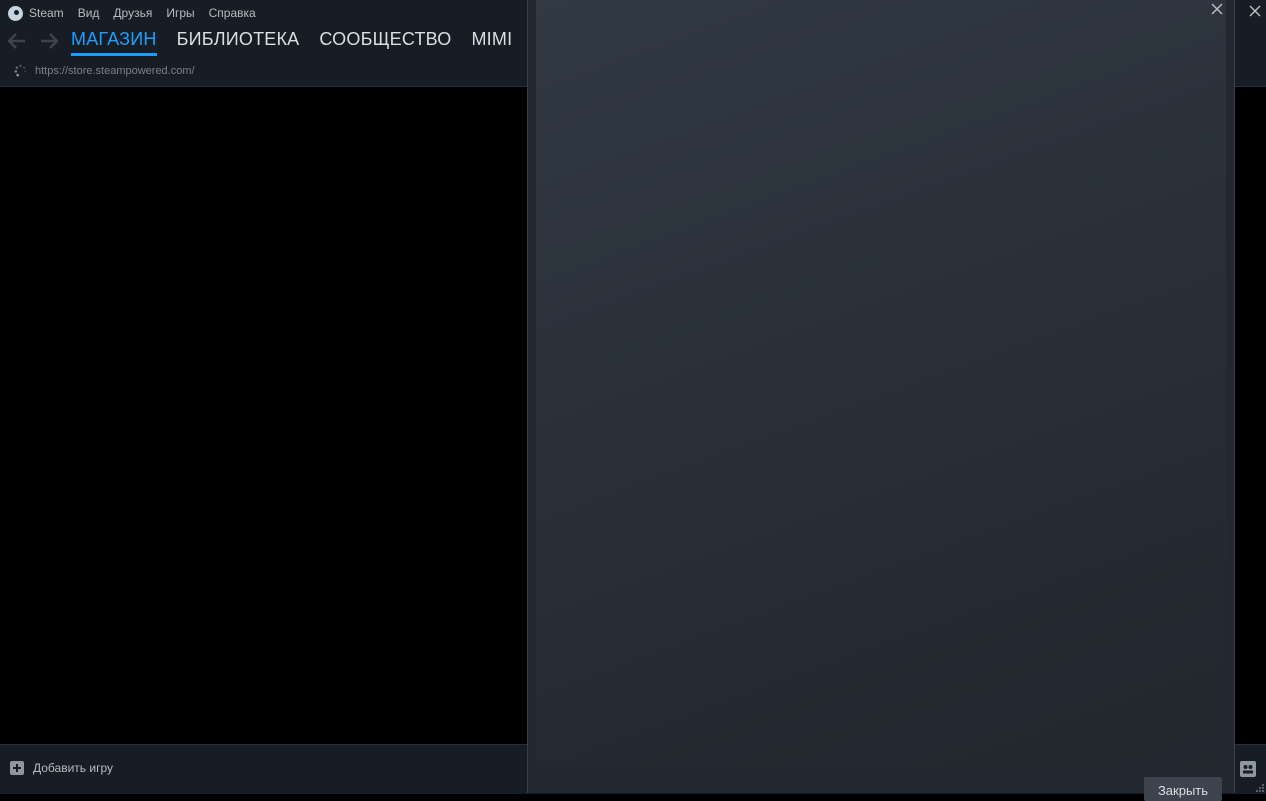 The image size is (1266, 801). I want to click on tab-profile: MIMI, so click(491, 42).